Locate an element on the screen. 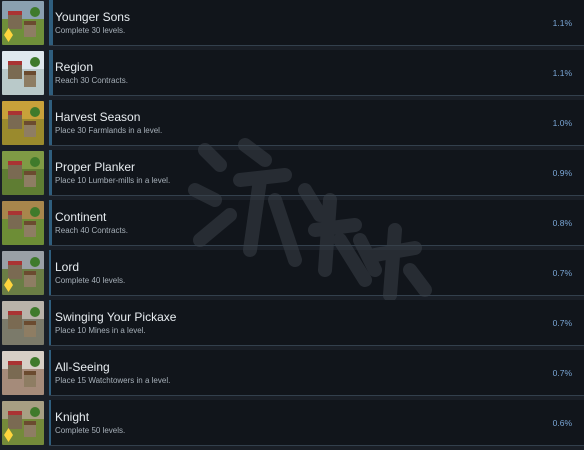 This screenshot has height=450, width=584. achievement-title: Region is located at coordinates (74, 67).